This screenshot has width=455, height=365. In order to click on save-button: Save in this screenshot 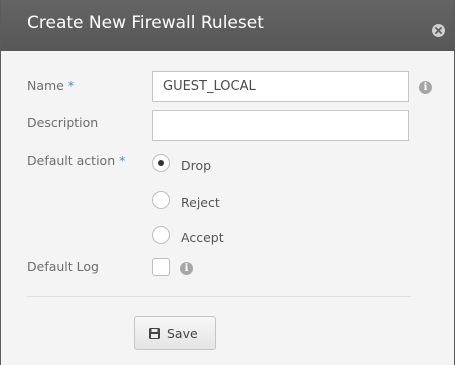, I will do `click(175, 333)`.